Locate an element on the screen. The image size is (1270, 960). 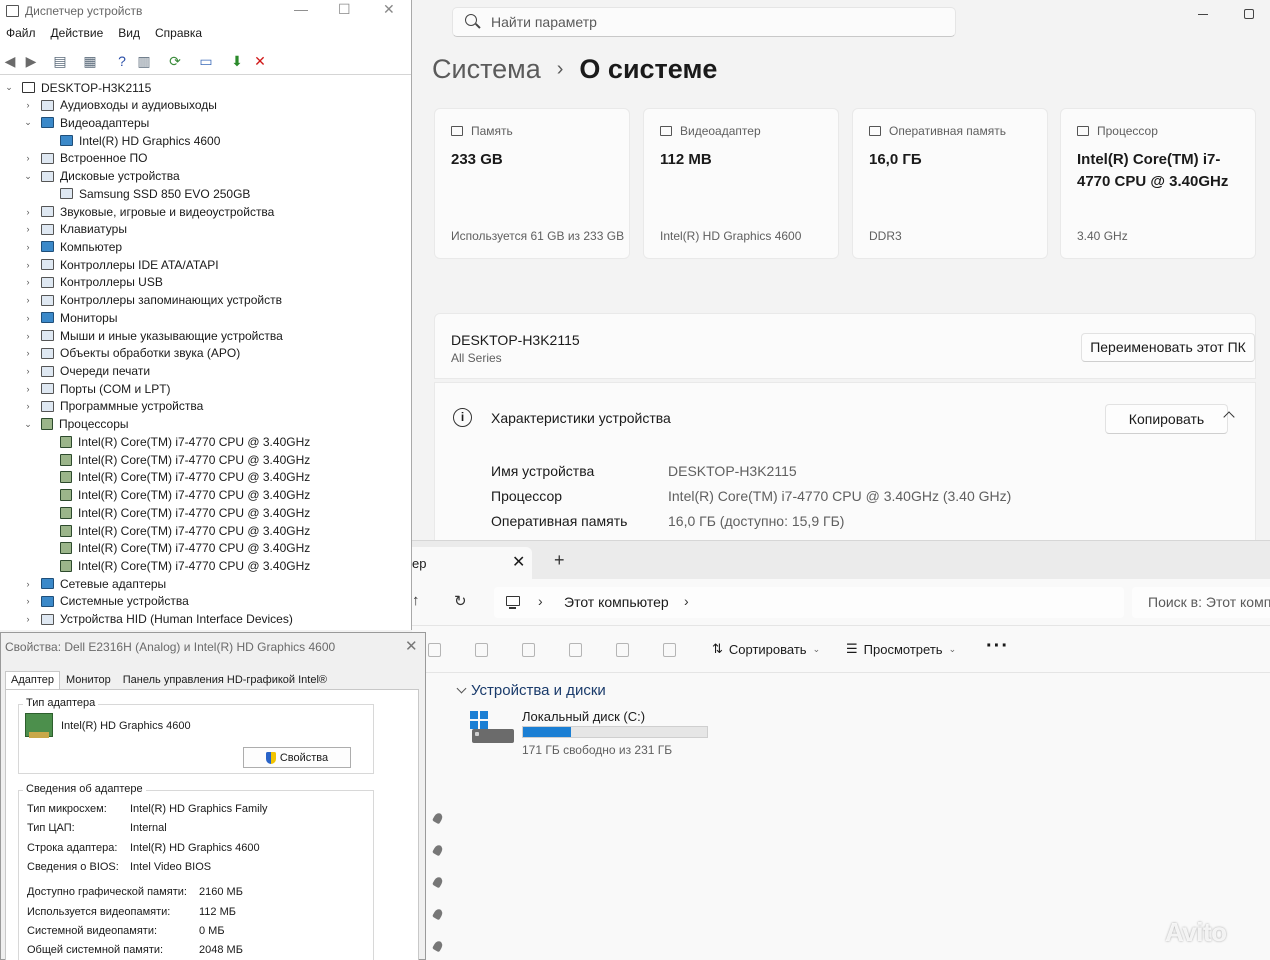
rename-icon is located at coordinates (575, 650).